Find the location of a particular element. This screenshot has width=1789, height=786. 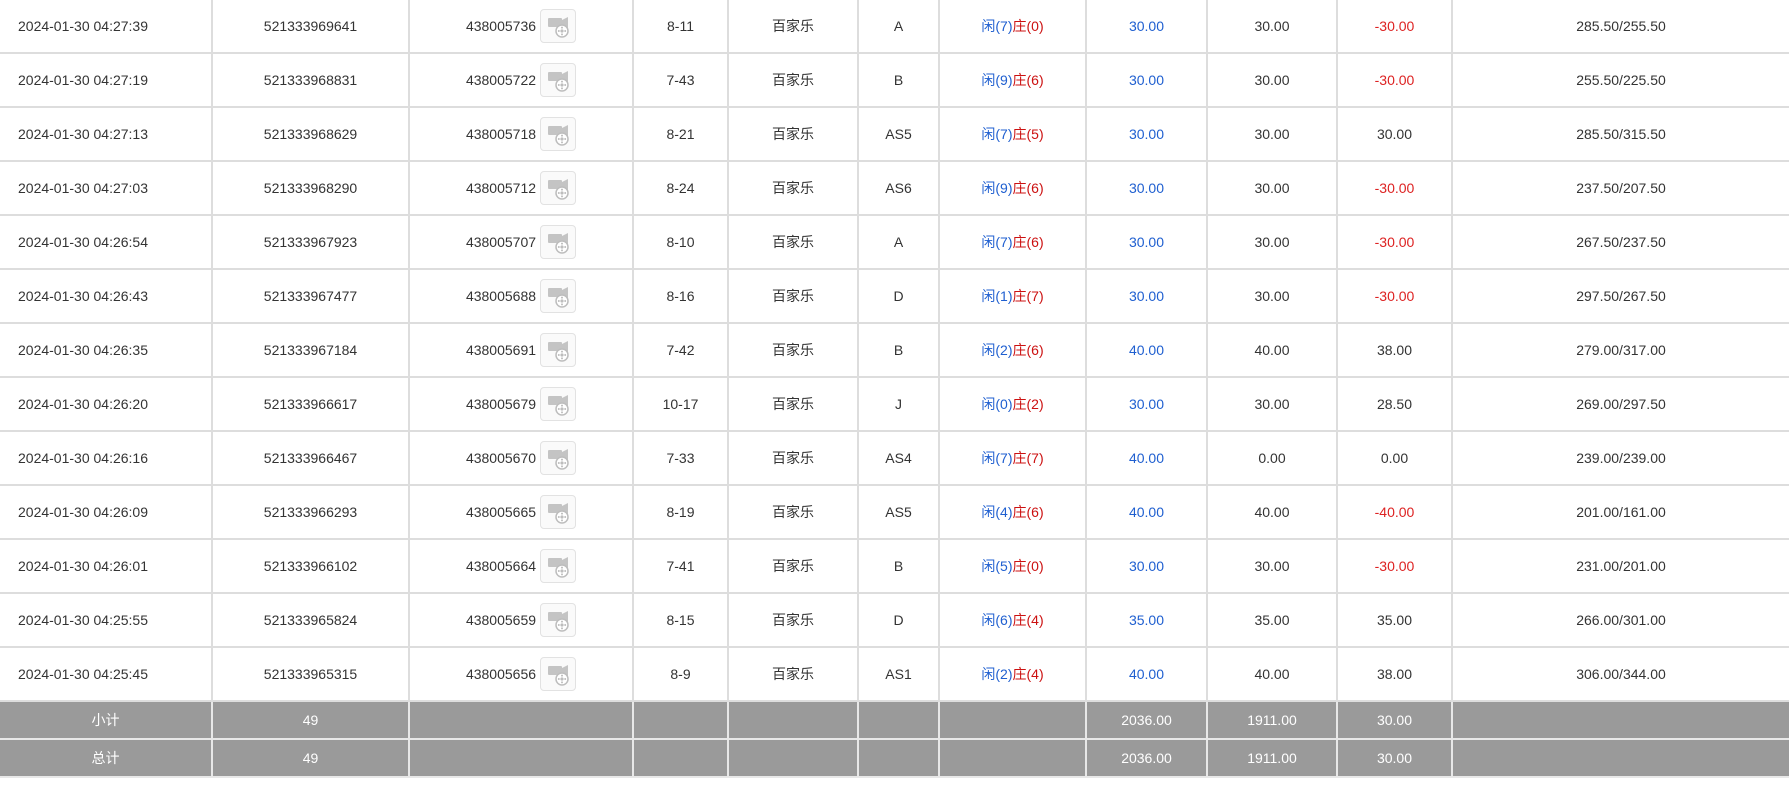

win-text: 38.00 is located at coordinates (1394, 674).